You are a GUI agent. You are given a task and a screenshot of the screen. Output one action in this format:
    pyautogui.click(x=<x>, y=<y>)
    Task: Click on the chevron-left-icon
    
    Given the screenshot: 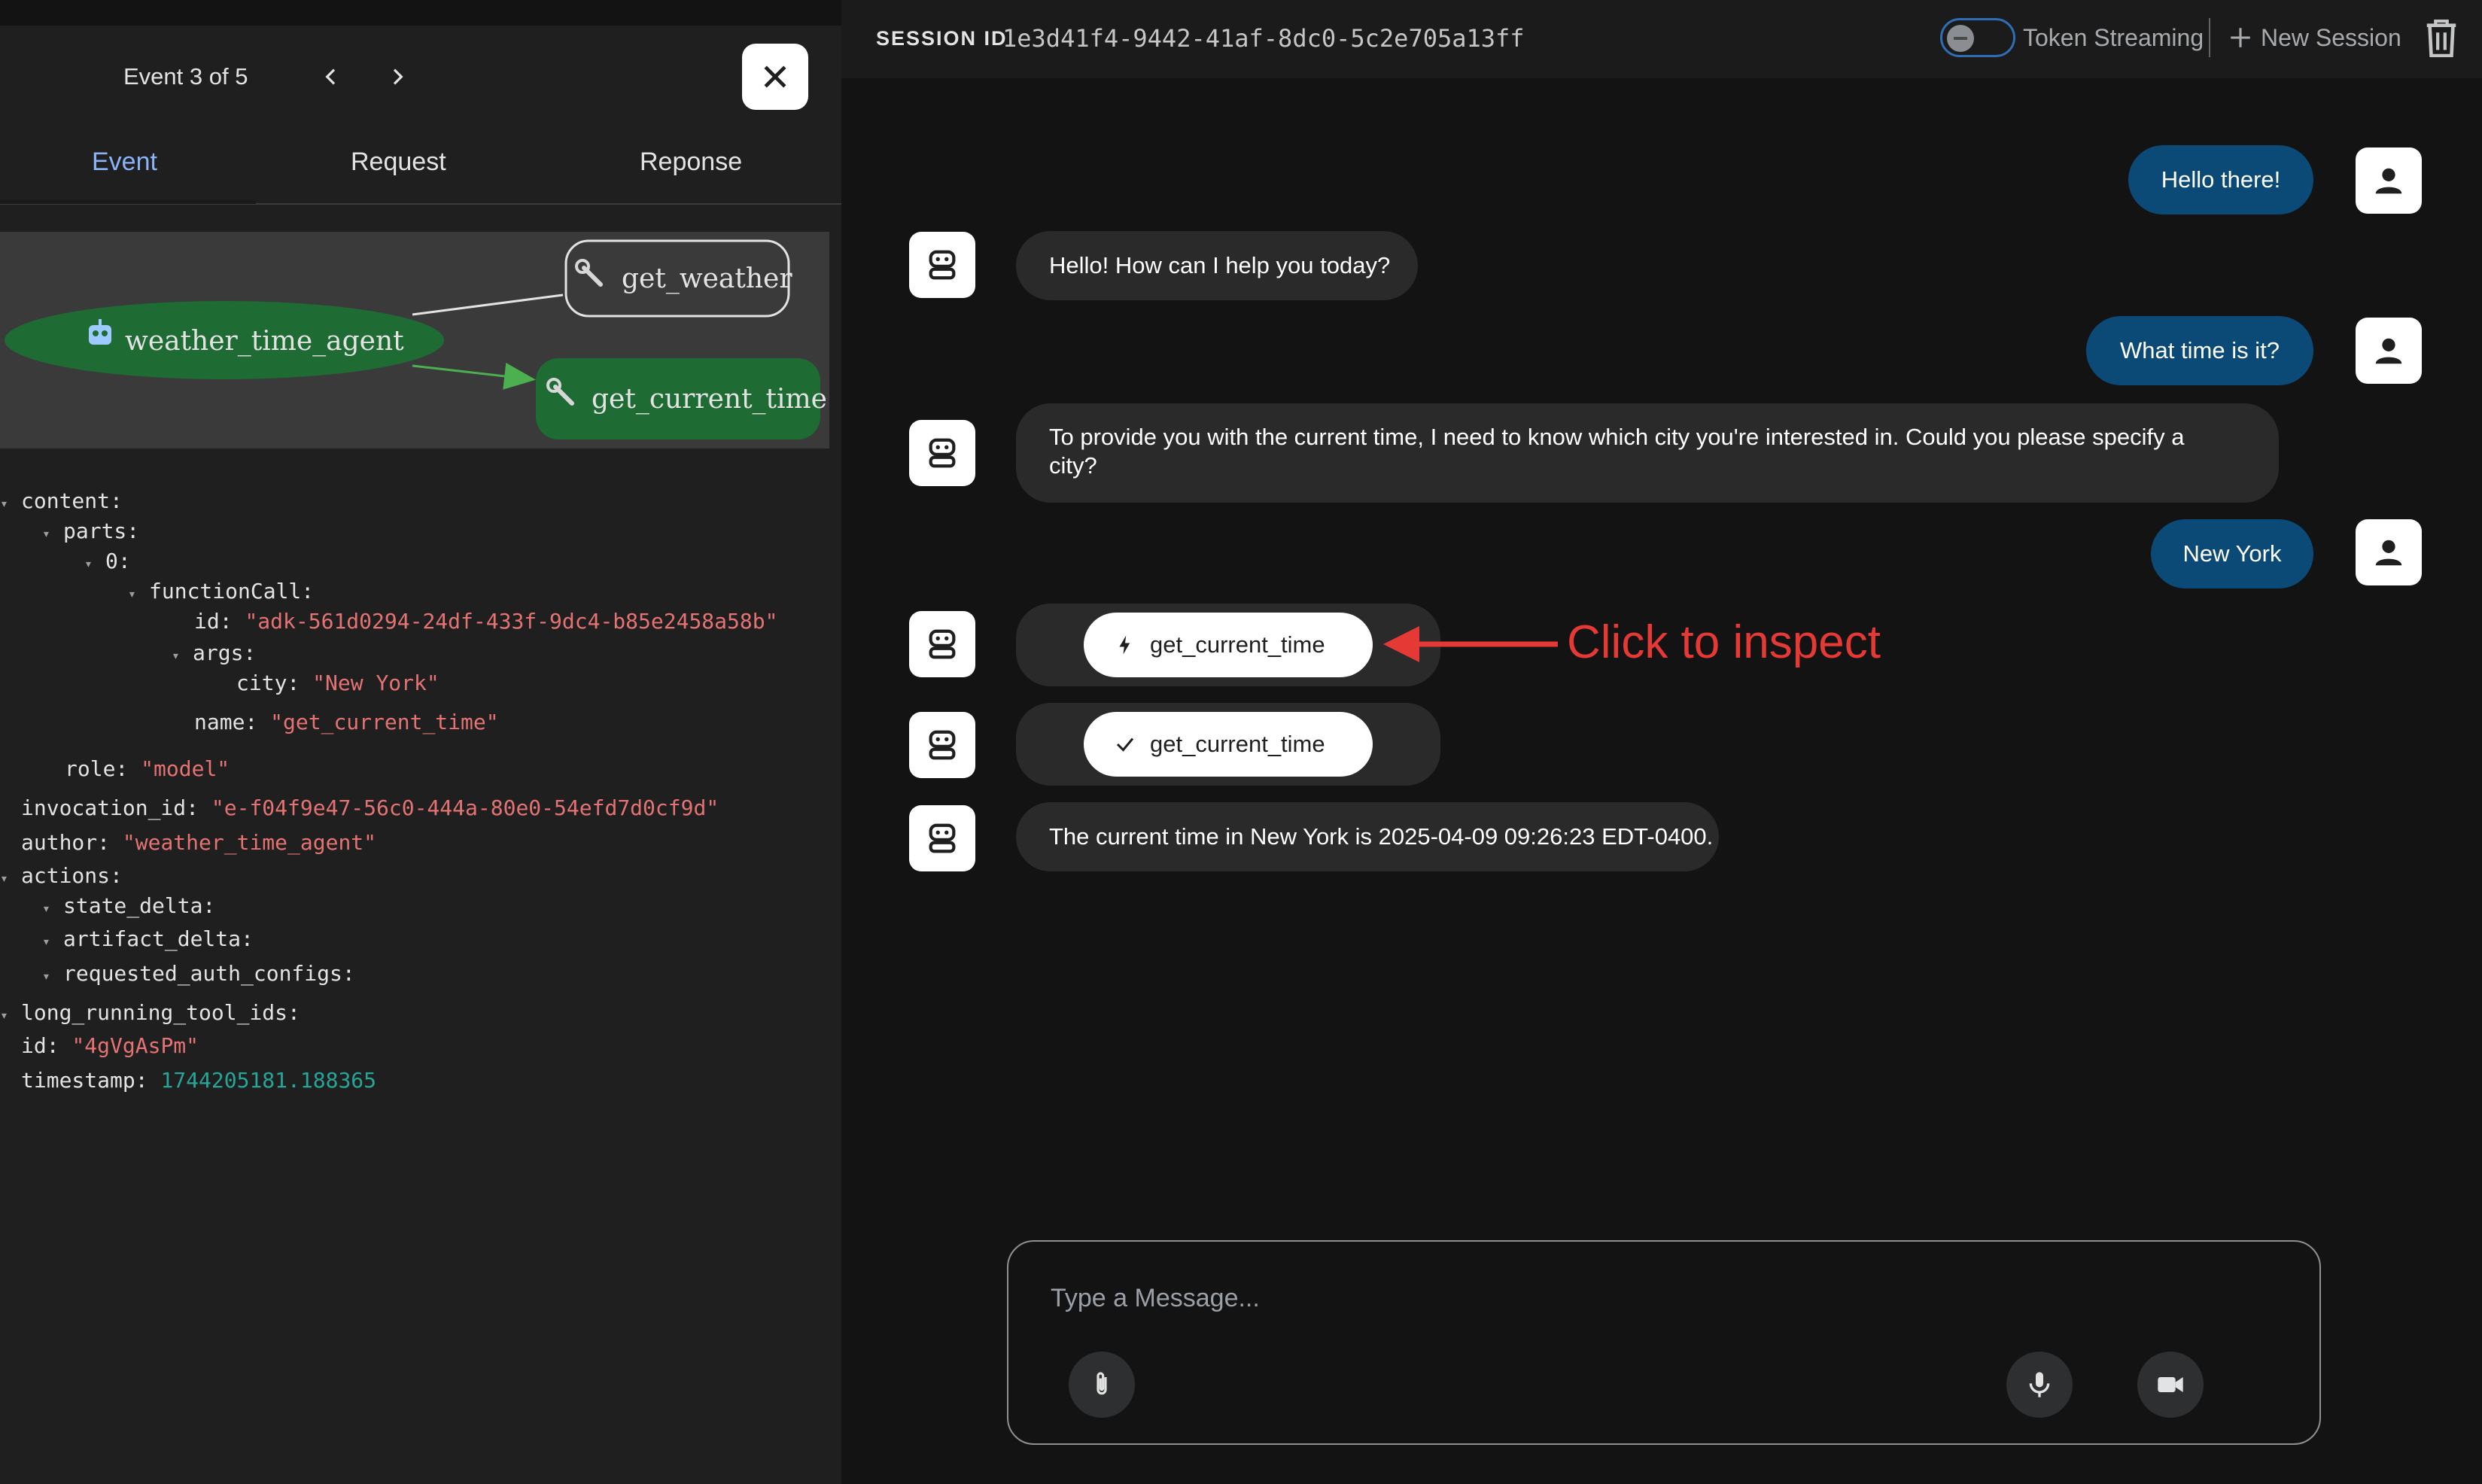 What is the action you would take?
    pyautogui.click(x=330, y=76)
    